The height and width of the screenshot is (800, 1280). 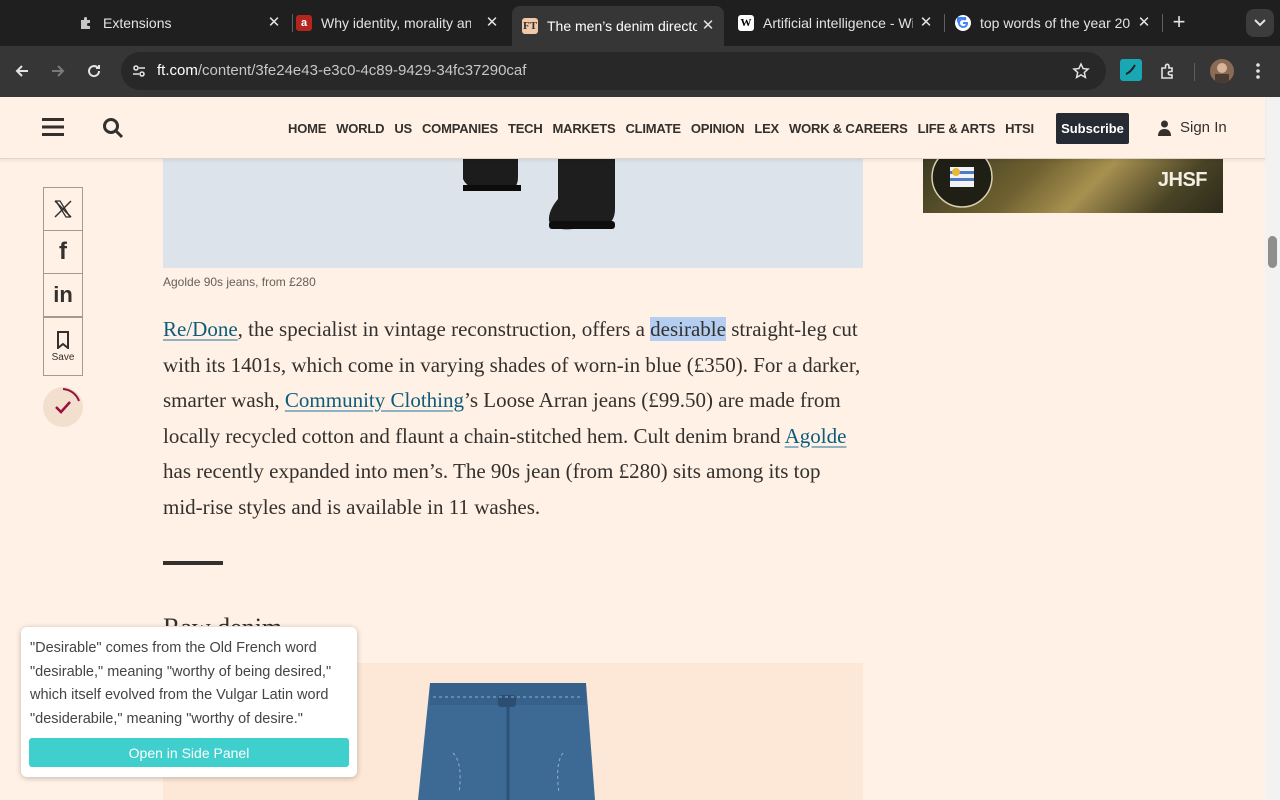 I want to click on share-facebook-button: f, so click(x=63, y=252).